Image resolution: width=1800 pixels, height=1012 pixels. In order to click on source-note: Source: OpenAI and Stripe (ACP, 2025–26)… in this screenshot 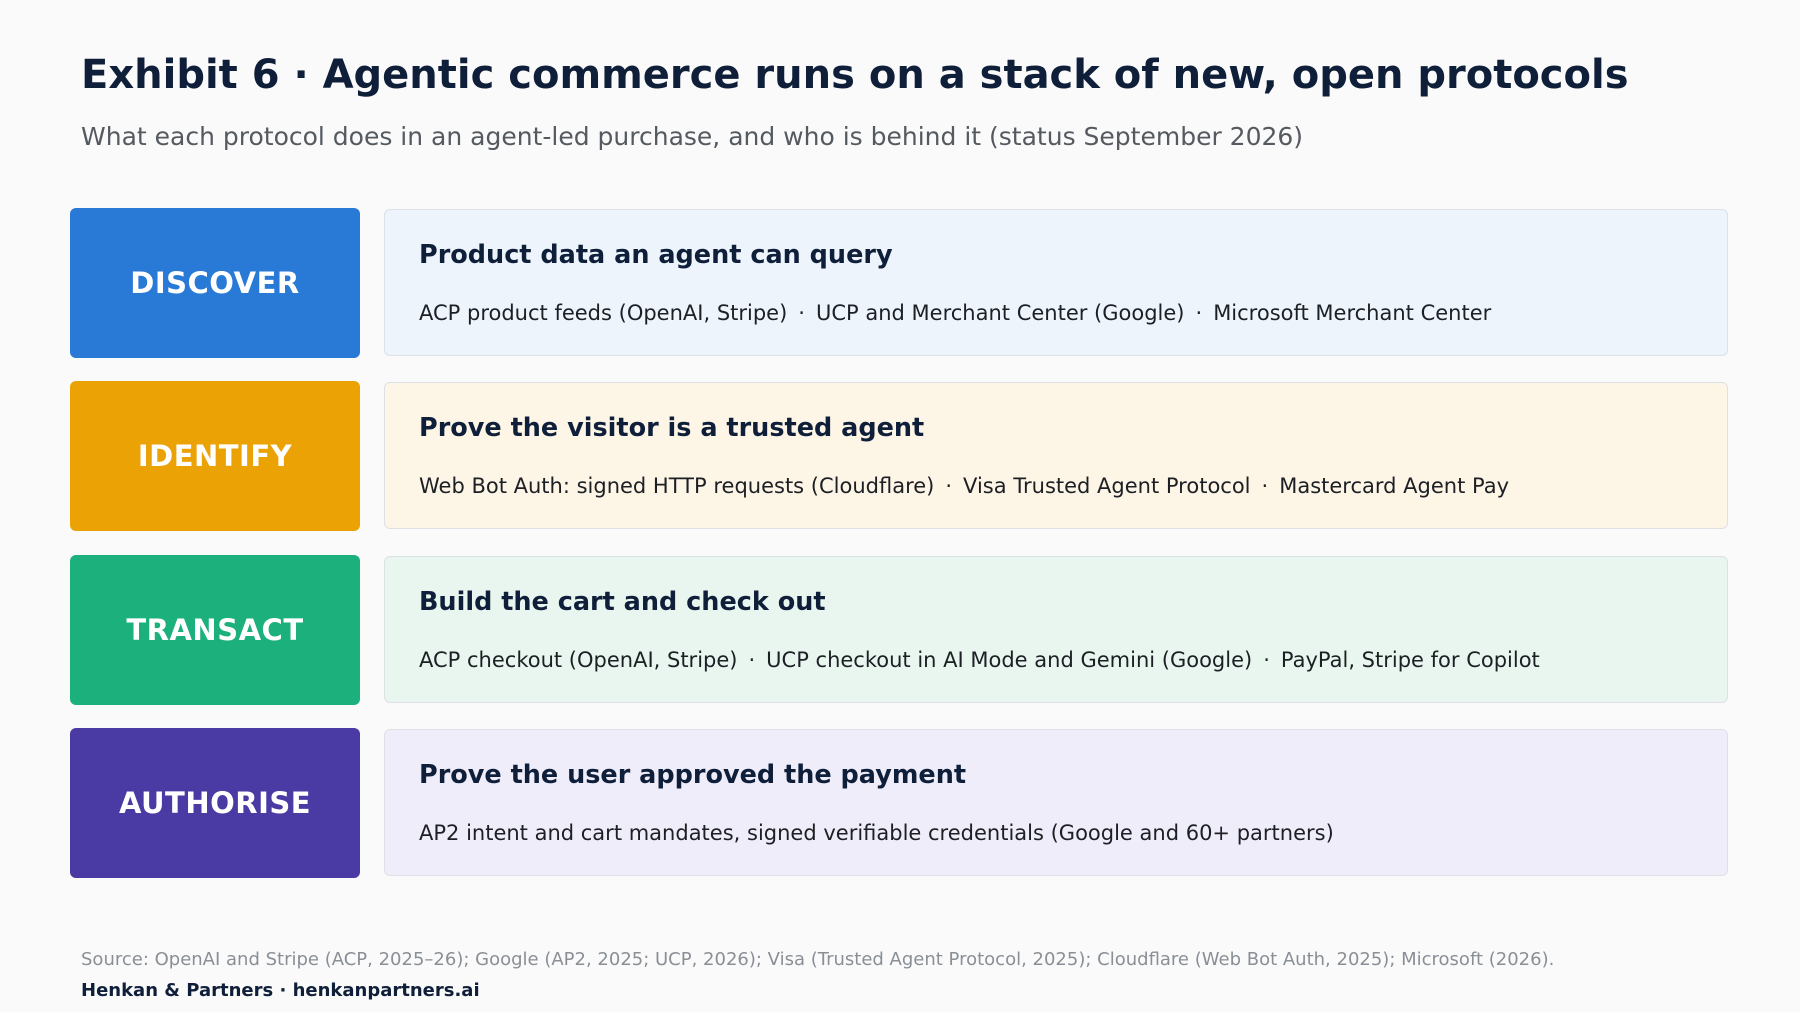, I will do `click(818, 959)`.